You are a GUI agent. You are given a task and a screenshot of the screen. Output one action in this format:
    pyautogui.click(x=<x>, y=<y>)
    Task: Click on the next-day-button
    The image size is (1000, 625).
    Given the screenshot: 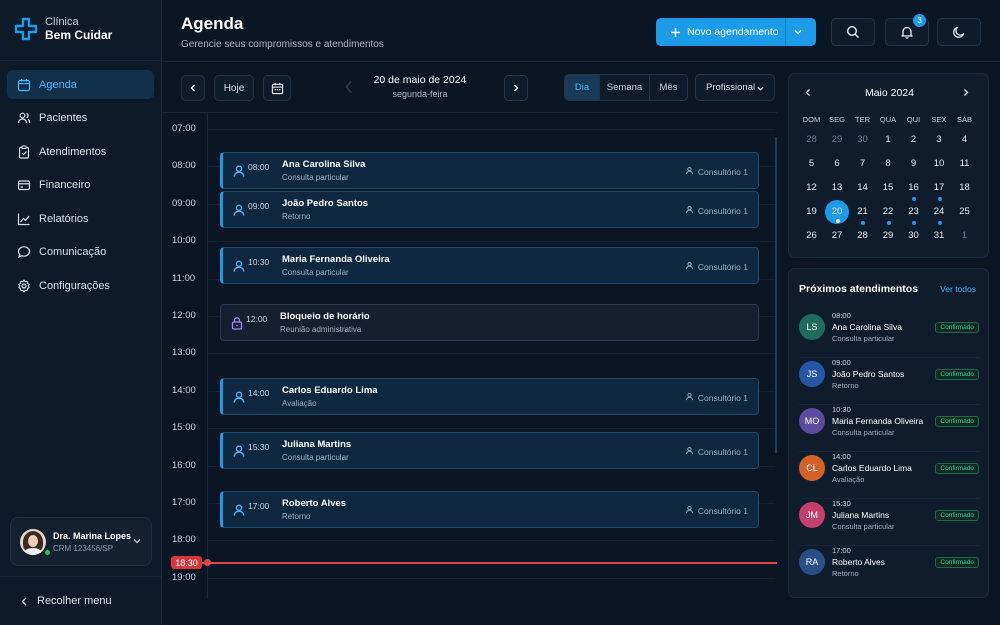 What is the action you would take?
    pyautogui.click(x=516, y=88)
    